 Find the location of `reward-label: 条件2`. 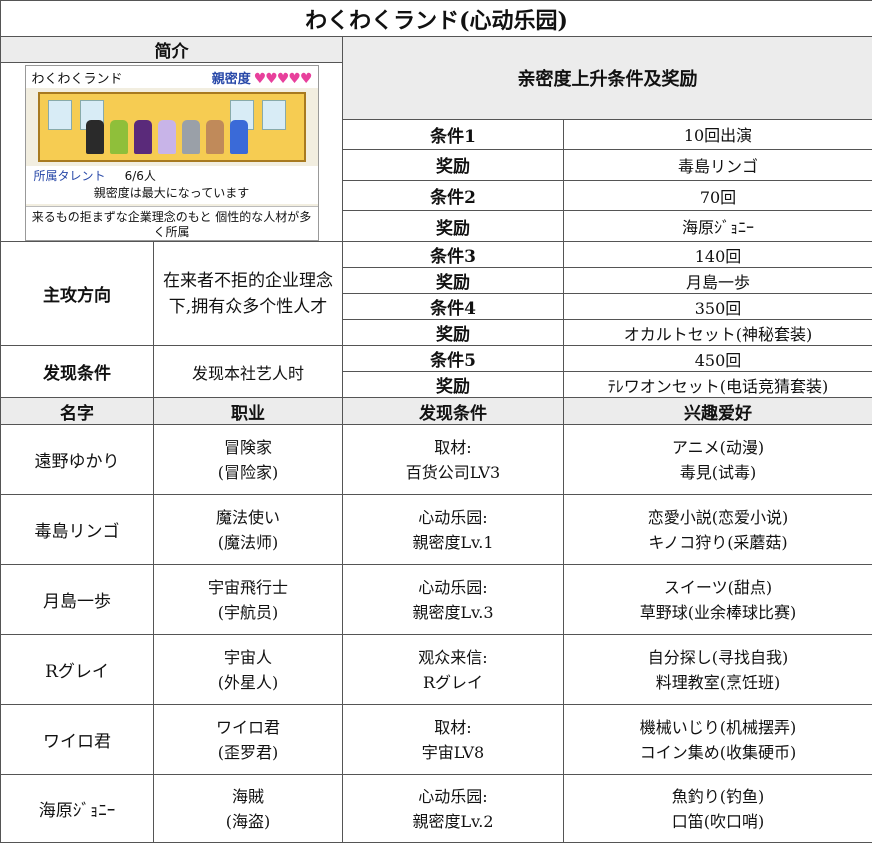

reward-label: 条件2 is located at coordinates (453, 195).